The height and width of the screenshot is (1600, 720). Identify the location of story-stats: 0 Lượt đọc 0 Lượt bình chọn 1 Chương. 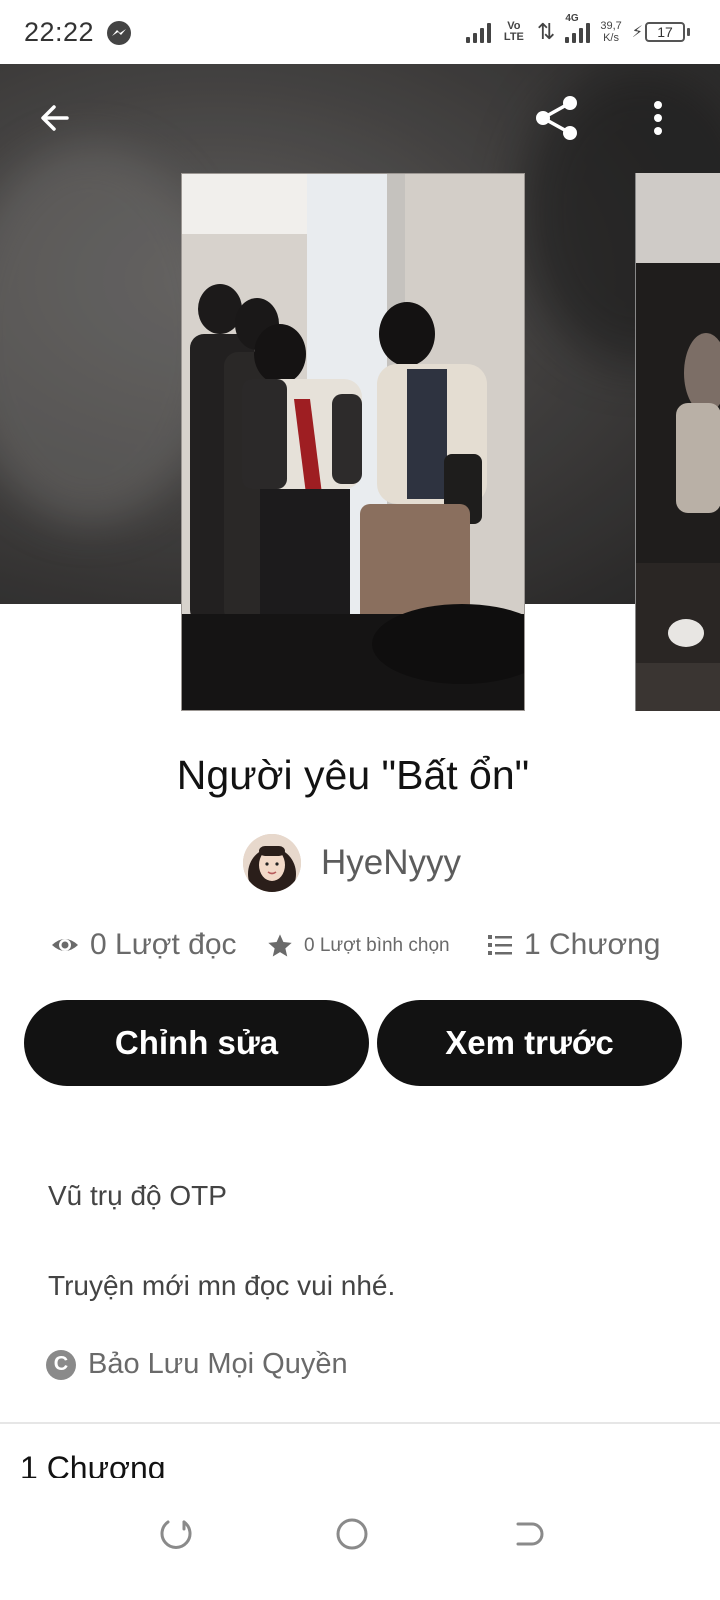
(360, 952).